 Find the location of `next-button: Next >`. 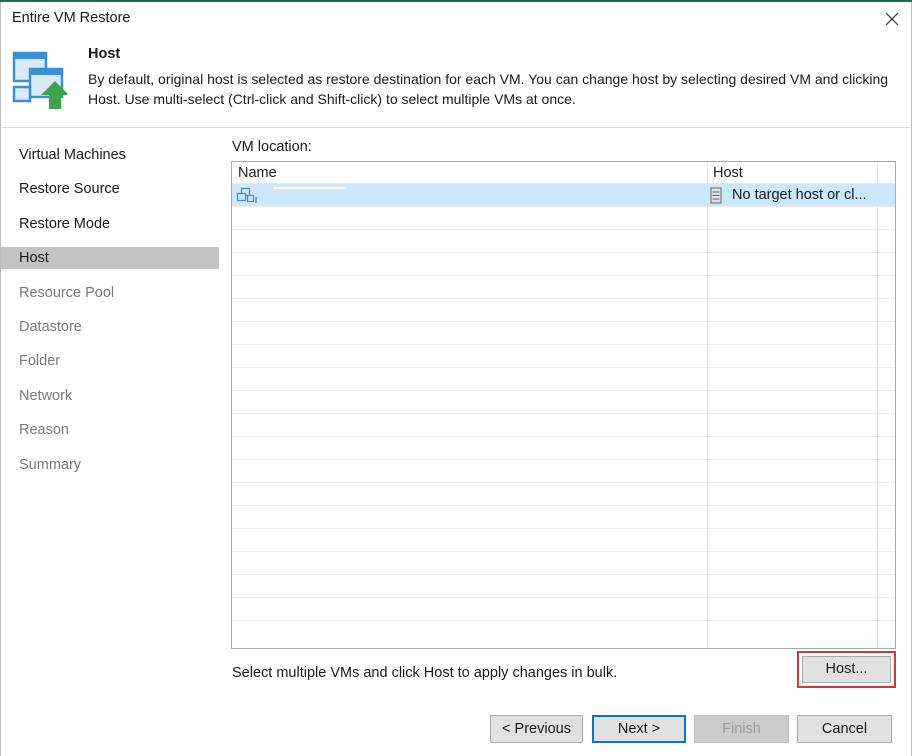

next-button: Next > is located at coordinates (639, 729).